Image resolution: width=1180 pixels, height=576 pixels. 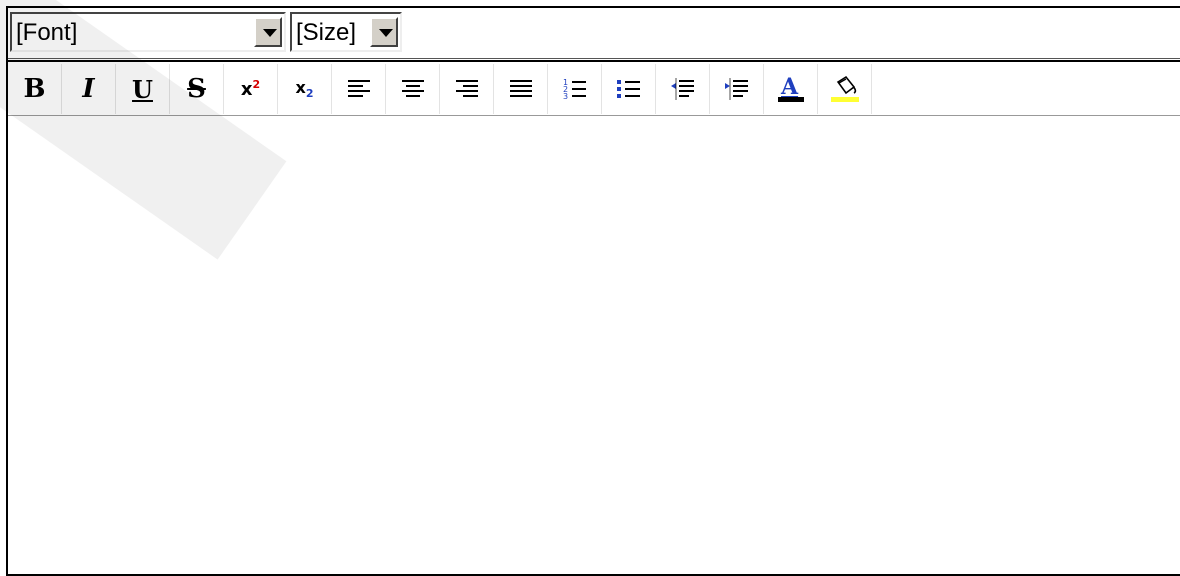 I want to click on formatting-toolbar: B I U S x2 x2 1 2 3 A, so click(x=594, y=88).